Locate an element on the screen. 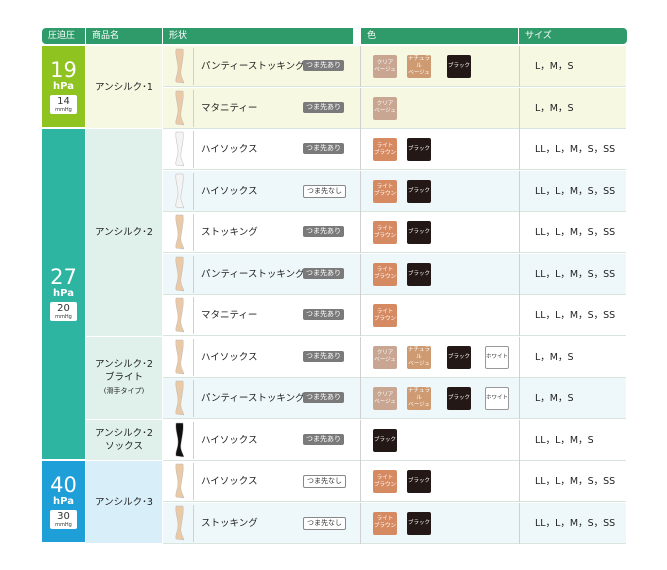 This screenshot has height=570, width=667. pressure-block: 40 hPa 30 mmHg is located at coordinates (63, 501).